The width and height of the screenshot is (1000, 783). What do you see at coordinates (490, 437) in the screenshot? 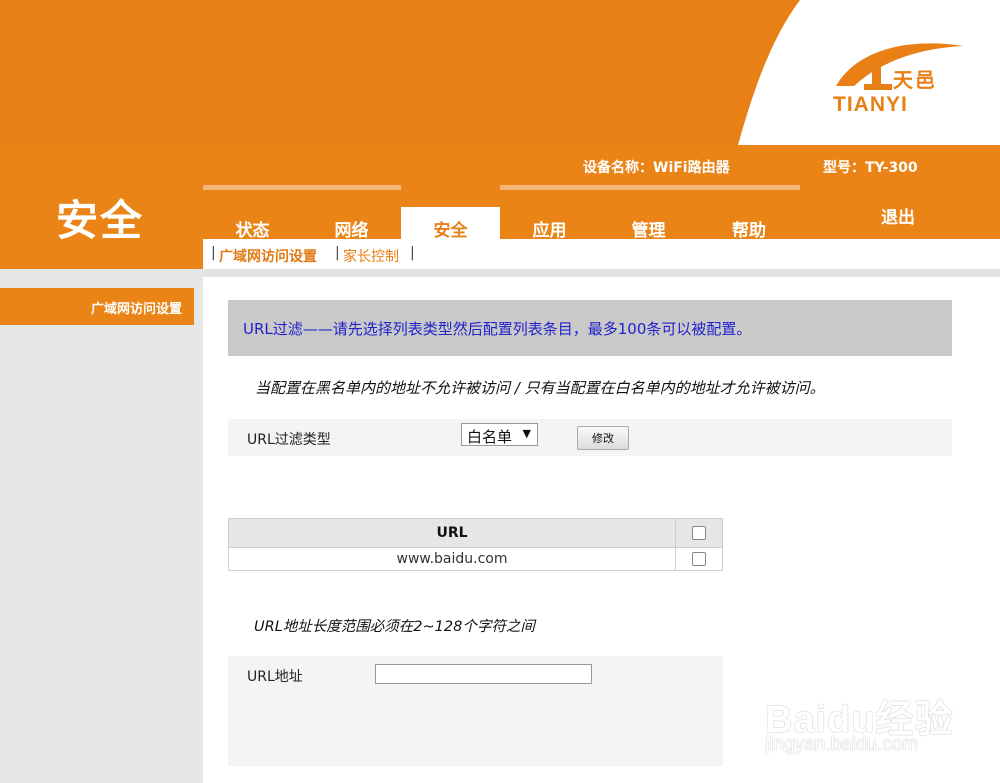
I see `filter-type-value: 白名单` at bounding box center [490, 437].